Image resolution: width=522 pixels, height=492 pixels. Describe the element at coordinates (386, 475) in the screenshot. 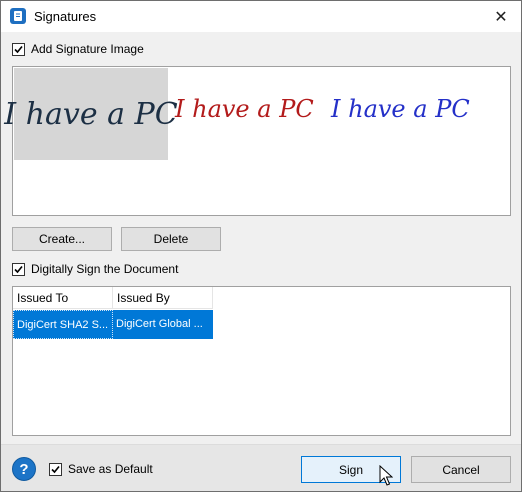

I see `mouse-pointer-icon` at that location.